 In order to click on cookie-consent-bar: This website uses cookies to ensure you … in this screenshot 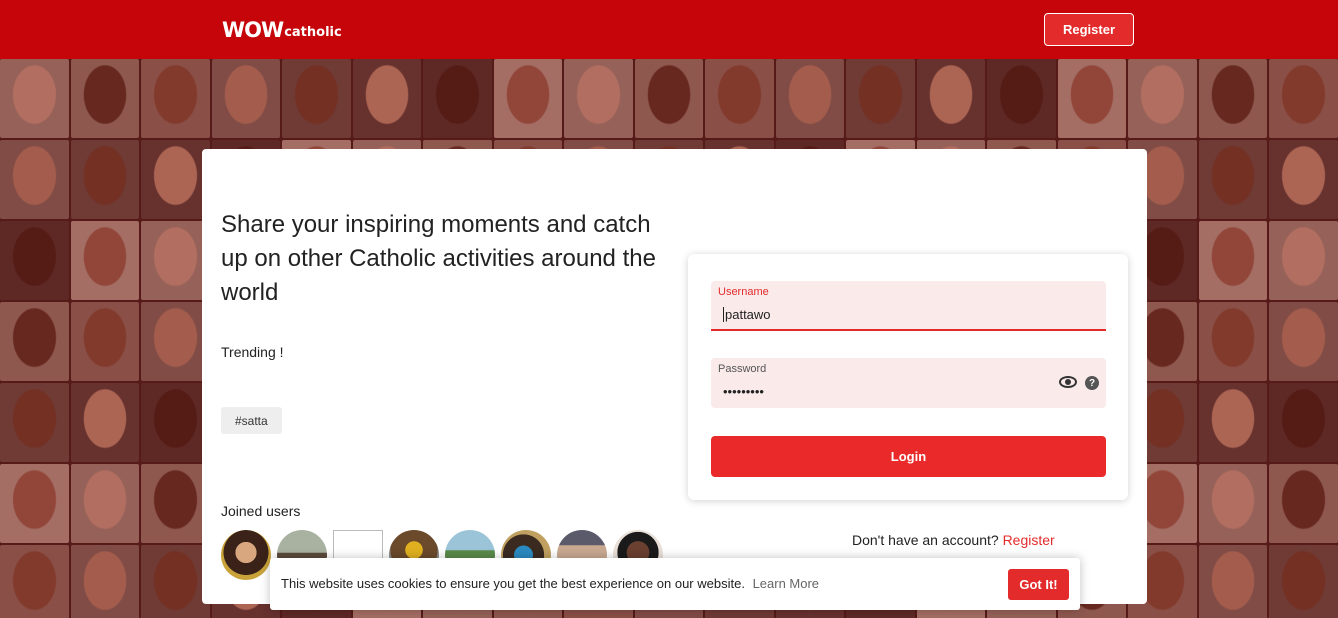, I will do `click(675, 584)`.